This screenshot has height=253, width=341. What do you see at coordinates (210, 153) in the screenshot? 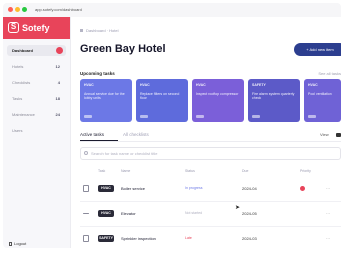
I see `search-input: Search for task name or checklist title` at bounding box center [210, 153].